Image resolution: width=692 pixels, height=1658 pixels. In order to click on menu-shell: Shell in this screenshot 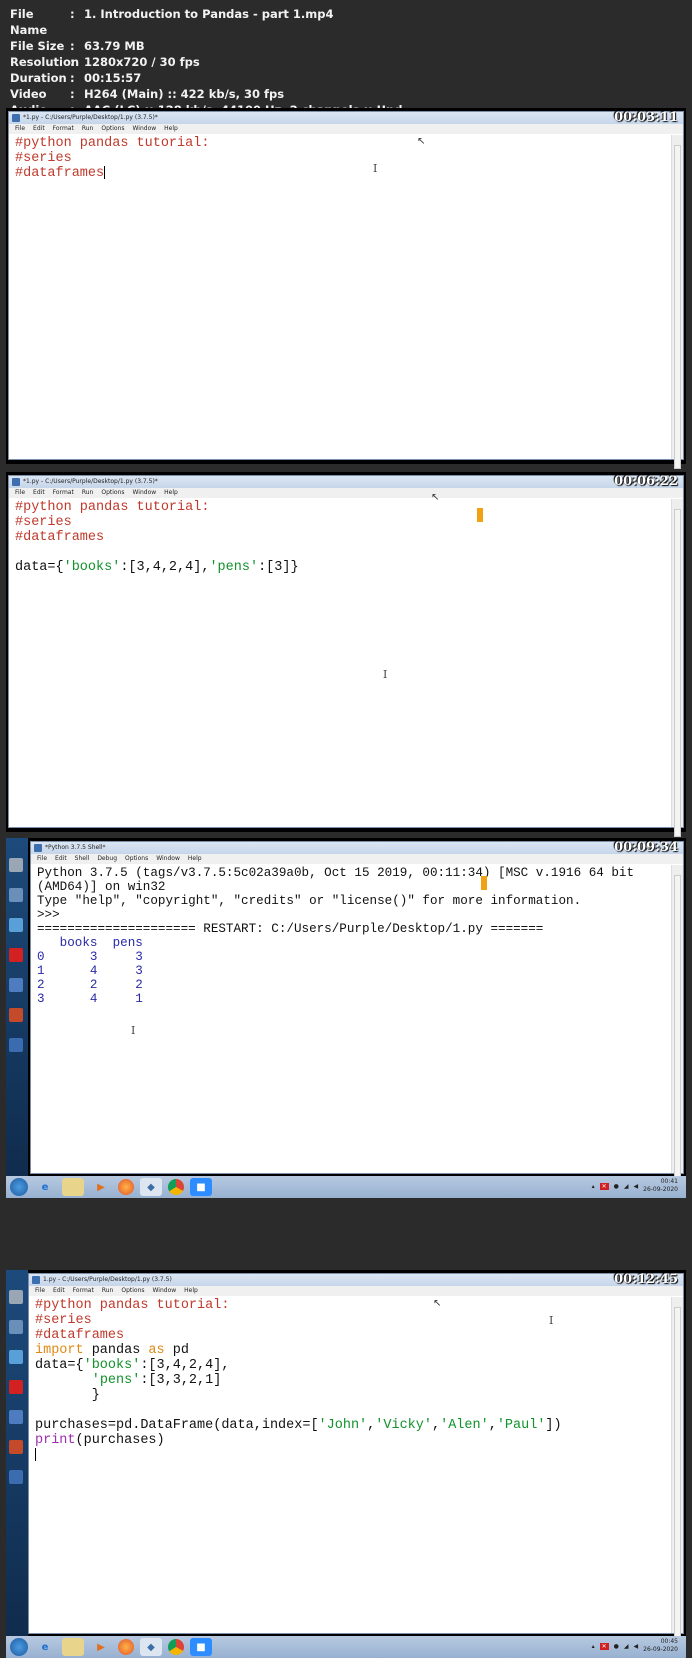, I will do `click(82, 859)`.